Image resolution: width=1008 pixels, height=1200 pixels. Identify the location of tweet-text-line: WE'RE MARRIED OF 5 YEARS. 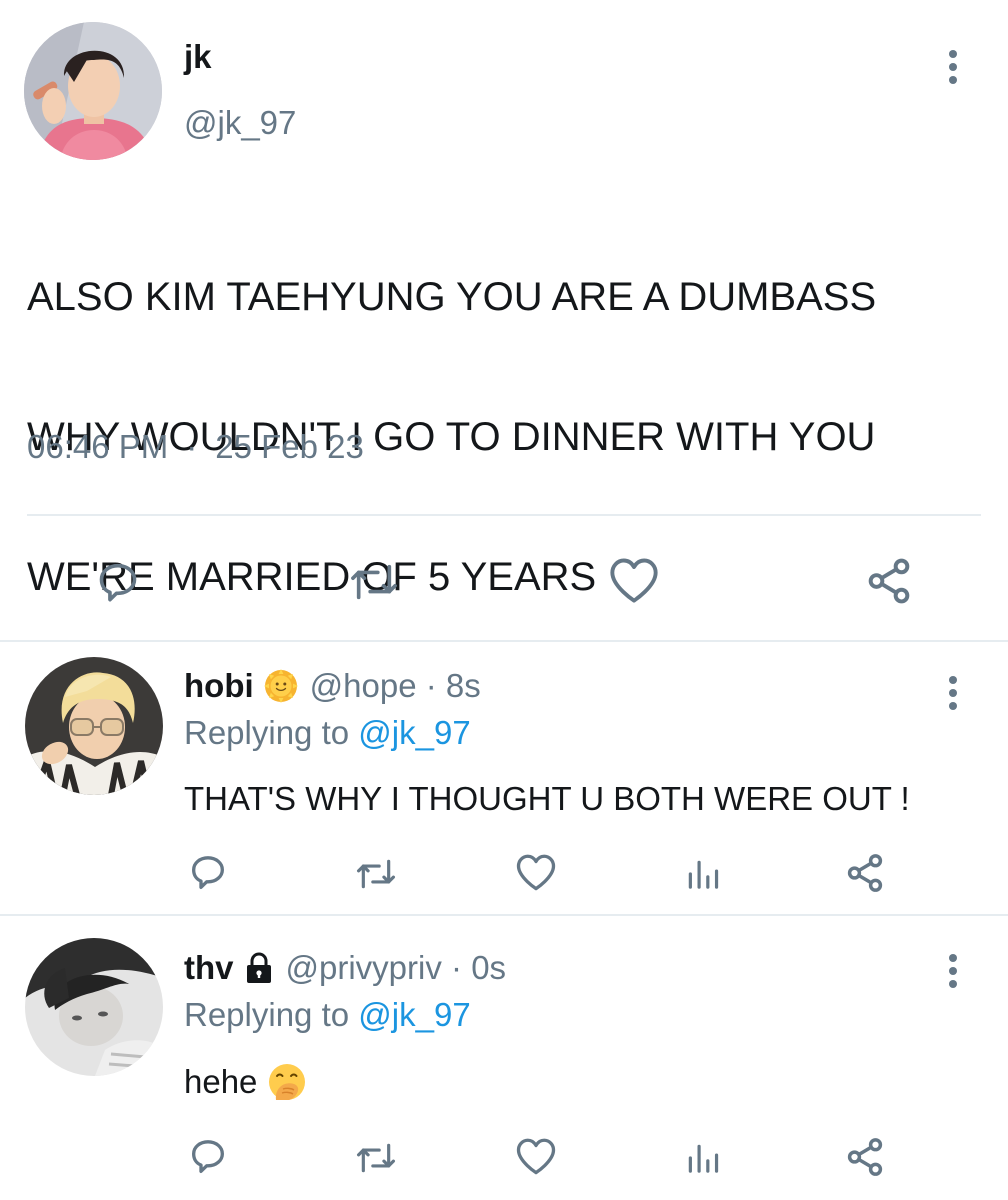
(312, 577).